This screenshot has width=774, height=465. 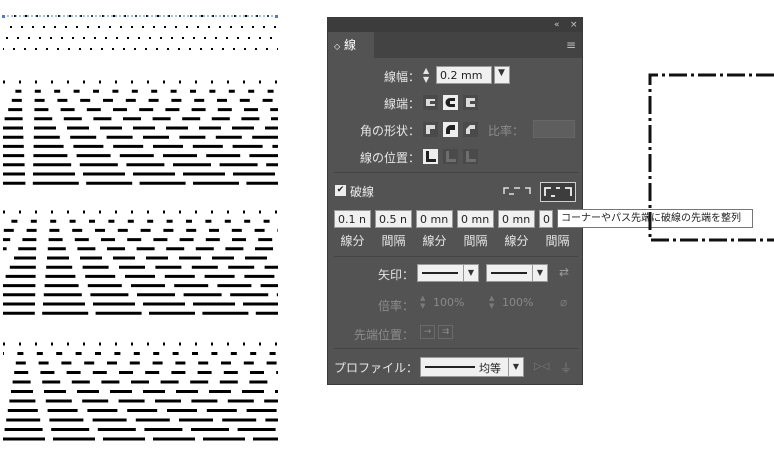 What do you see at coordinates (375, 368) in the screenshot?
I see `profile-label: プロファイル：` at bounding box center [375, 368].